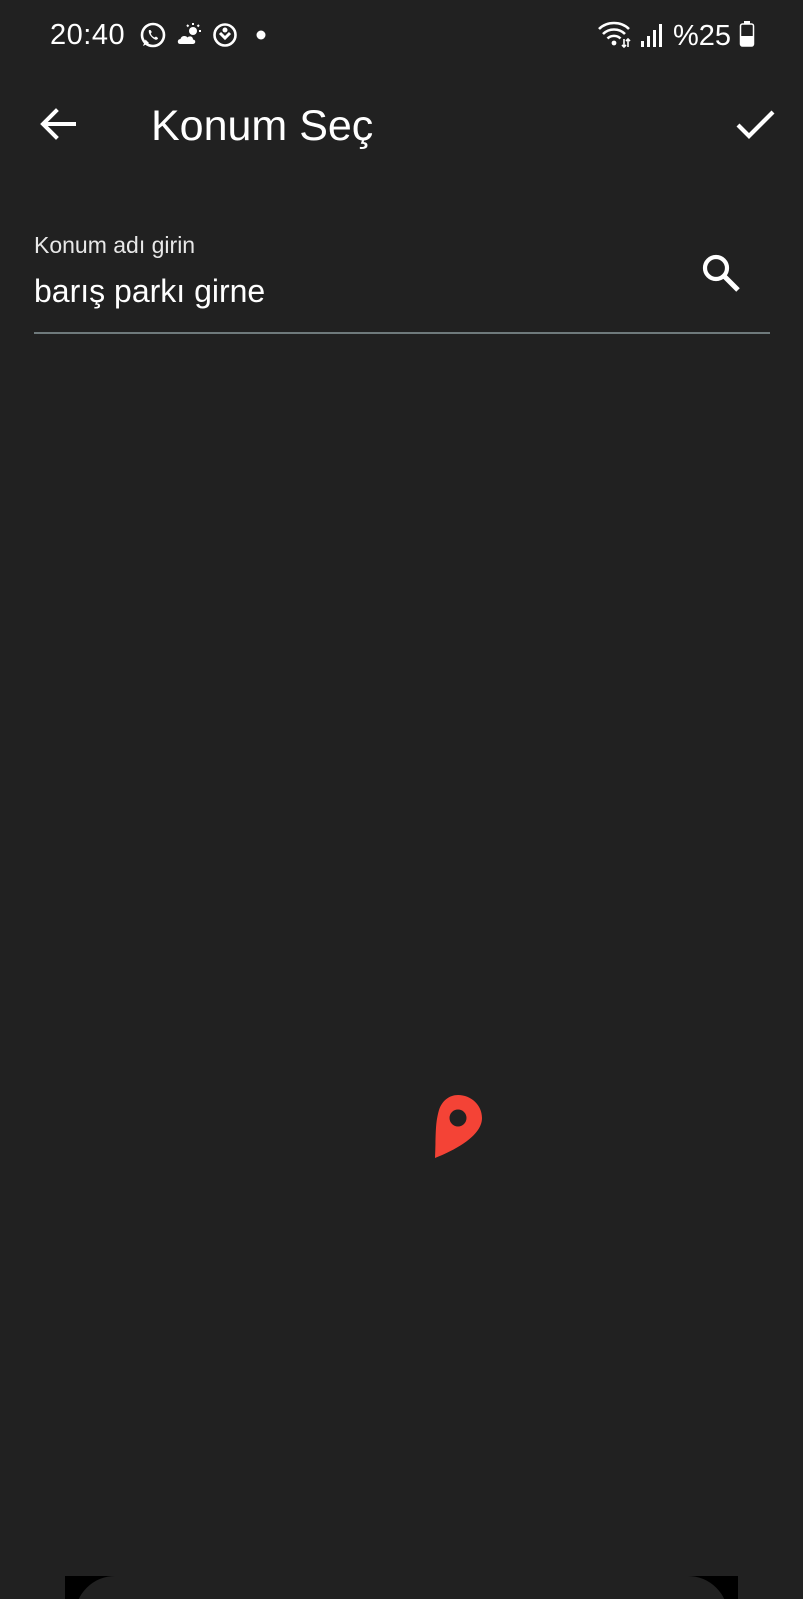  I want to click on arrow-back-icon, so click(58, 126).